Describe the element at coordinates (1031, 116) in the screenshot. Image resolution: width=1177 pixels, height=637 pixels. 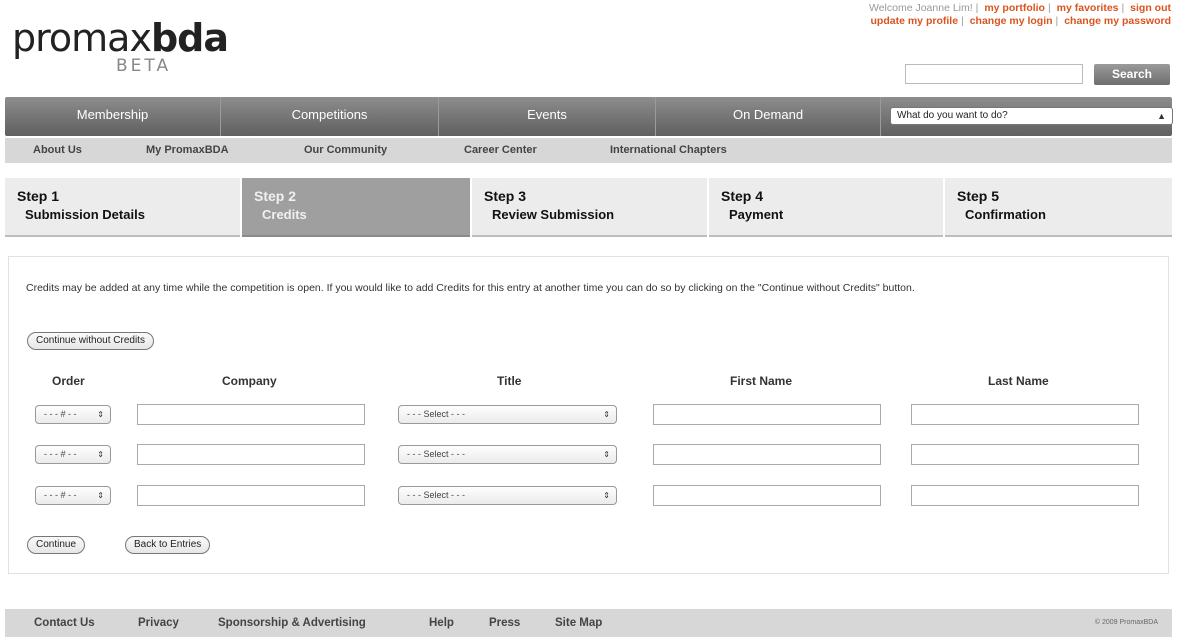
I see `what-do-you-want-select: What do you want to do? ▲` at that location.